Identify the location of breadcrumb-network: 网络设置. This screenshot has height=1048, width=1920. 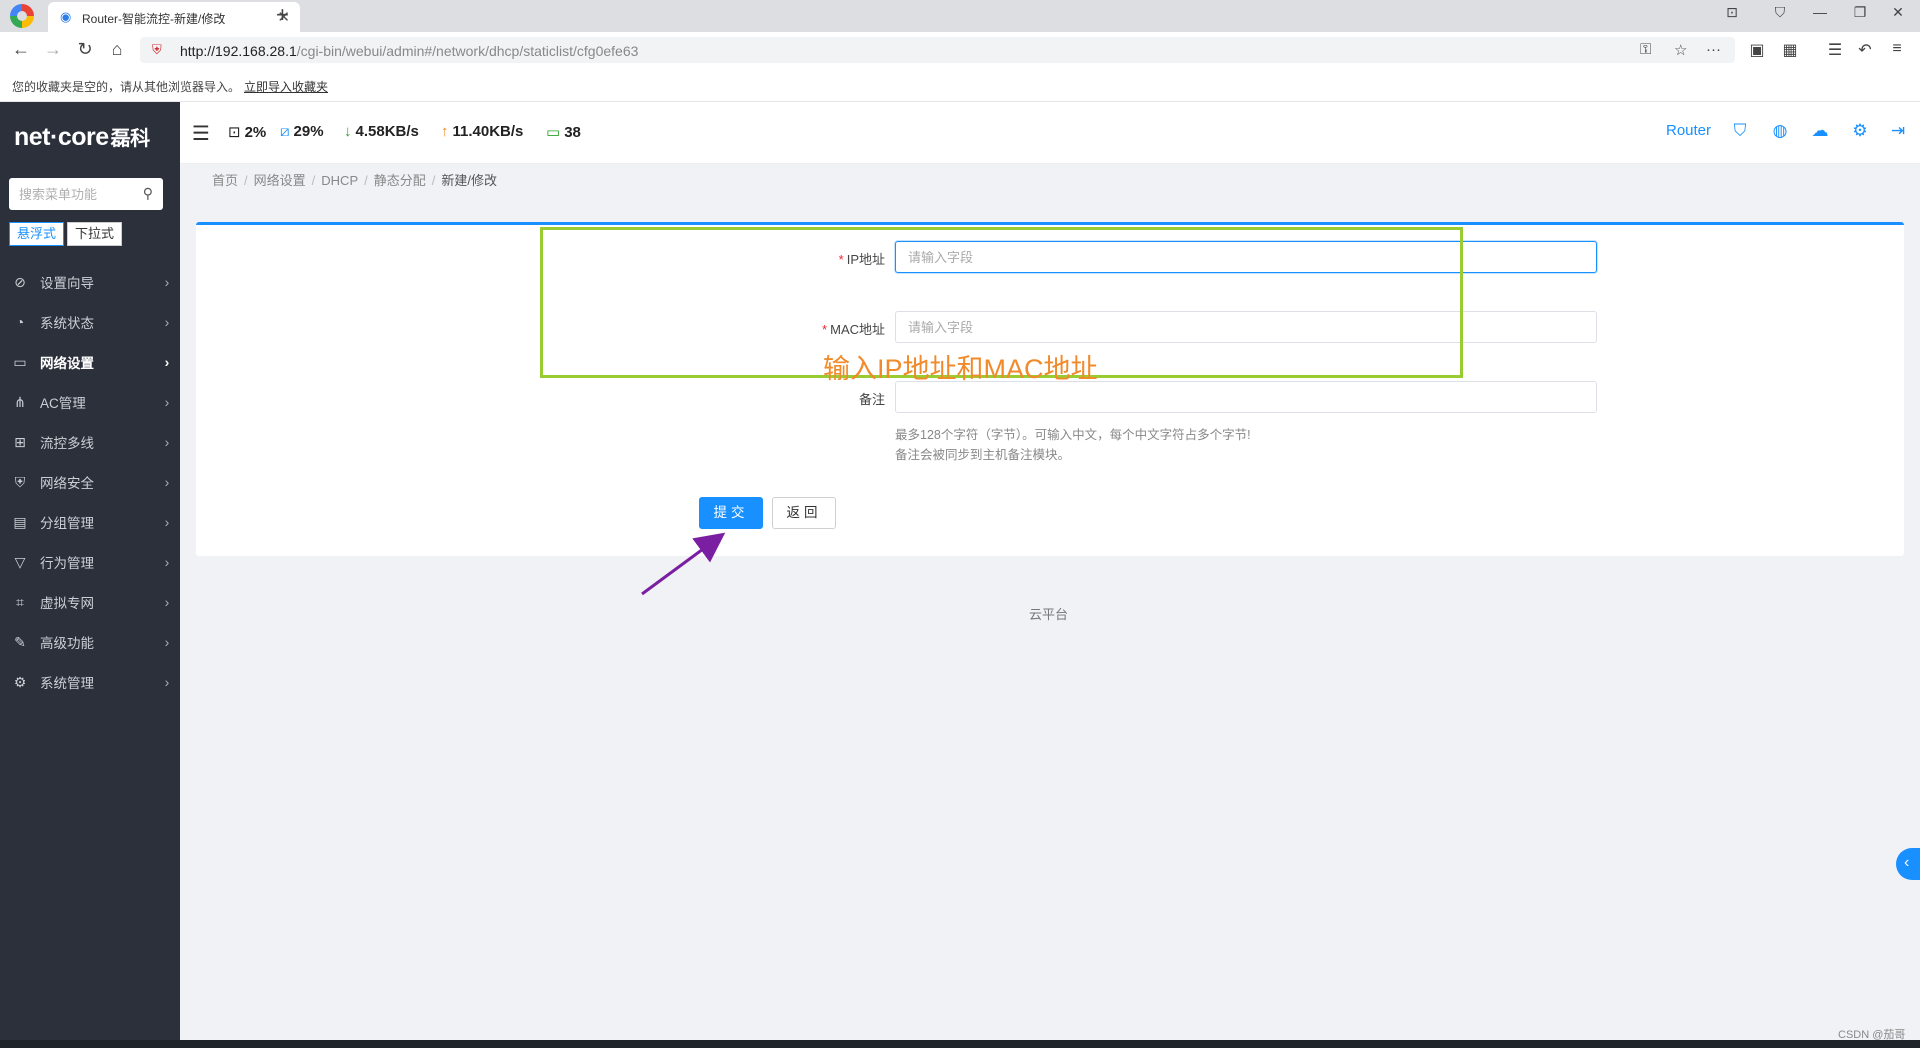
(280, 180).